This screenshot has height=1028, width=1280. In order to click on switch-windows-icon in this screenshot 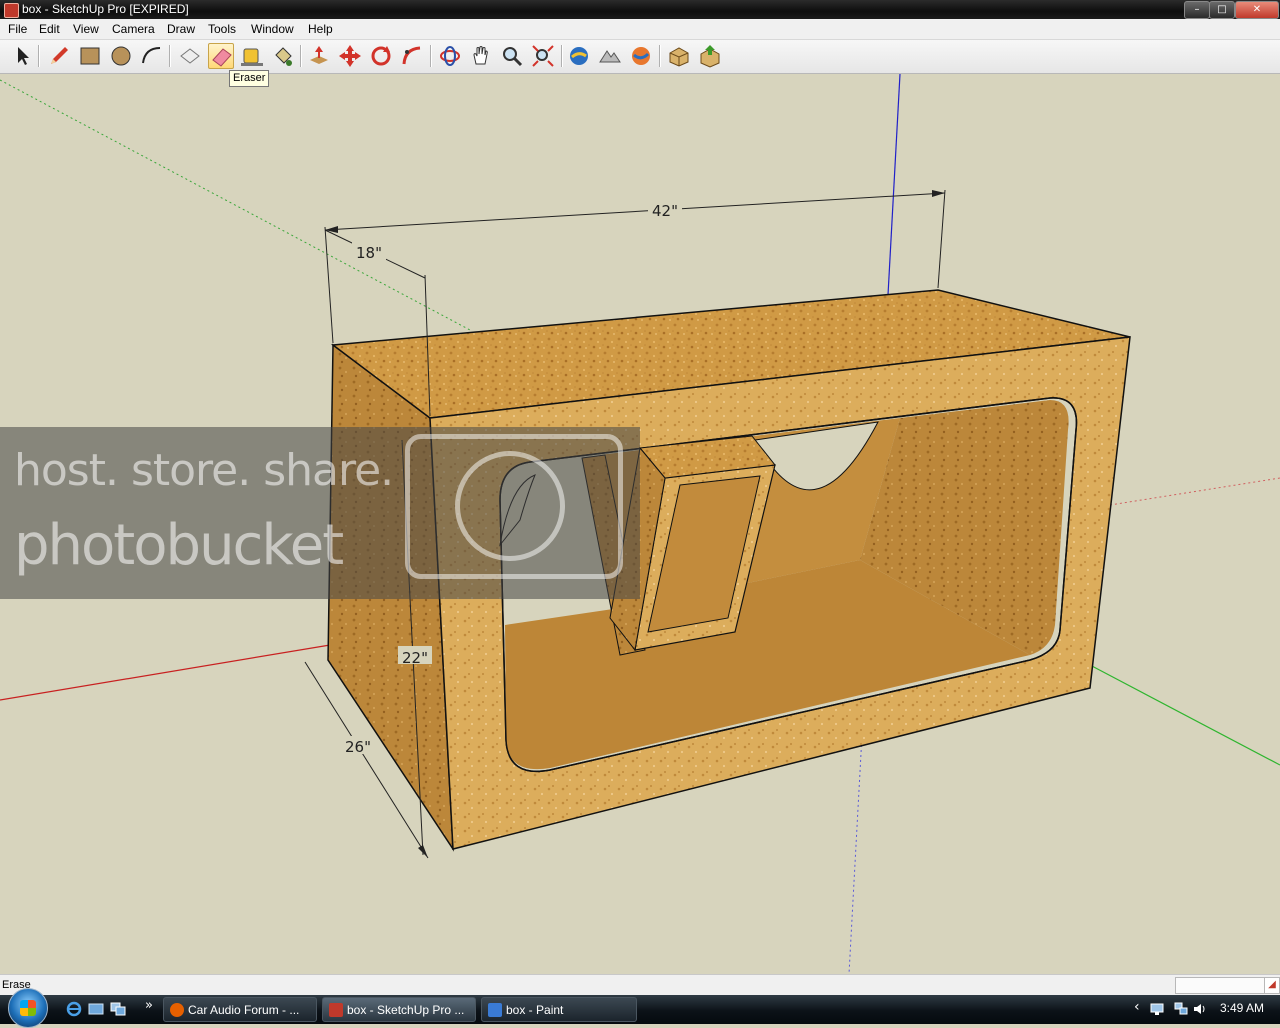, I will do `click(118, 1009)`.